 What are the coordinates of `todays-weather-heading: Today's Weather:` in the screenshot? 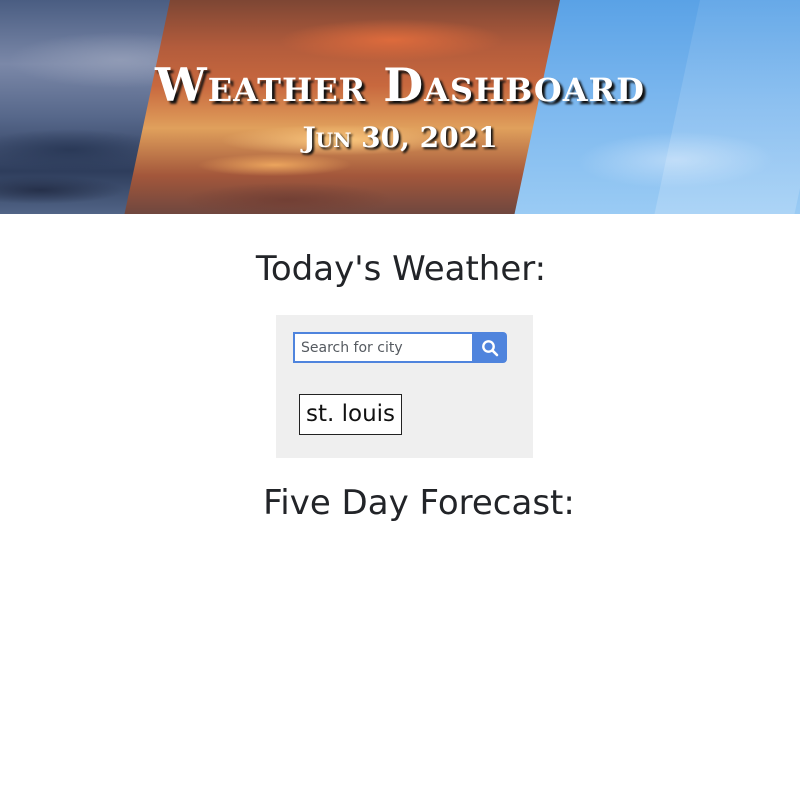 It's located at (401, 269).